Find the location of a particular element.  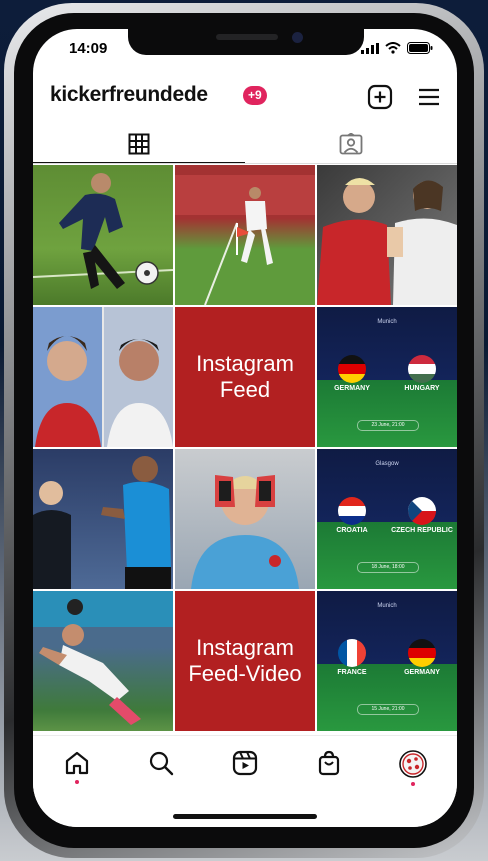

nav-home is located at coordinates (77, 768).